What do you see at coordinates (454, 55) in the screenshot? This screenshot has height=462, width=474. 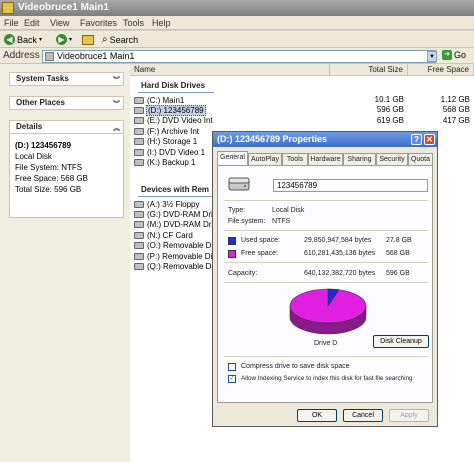 I see `go-button: ➜ Go` at bounding box center [454, 55].